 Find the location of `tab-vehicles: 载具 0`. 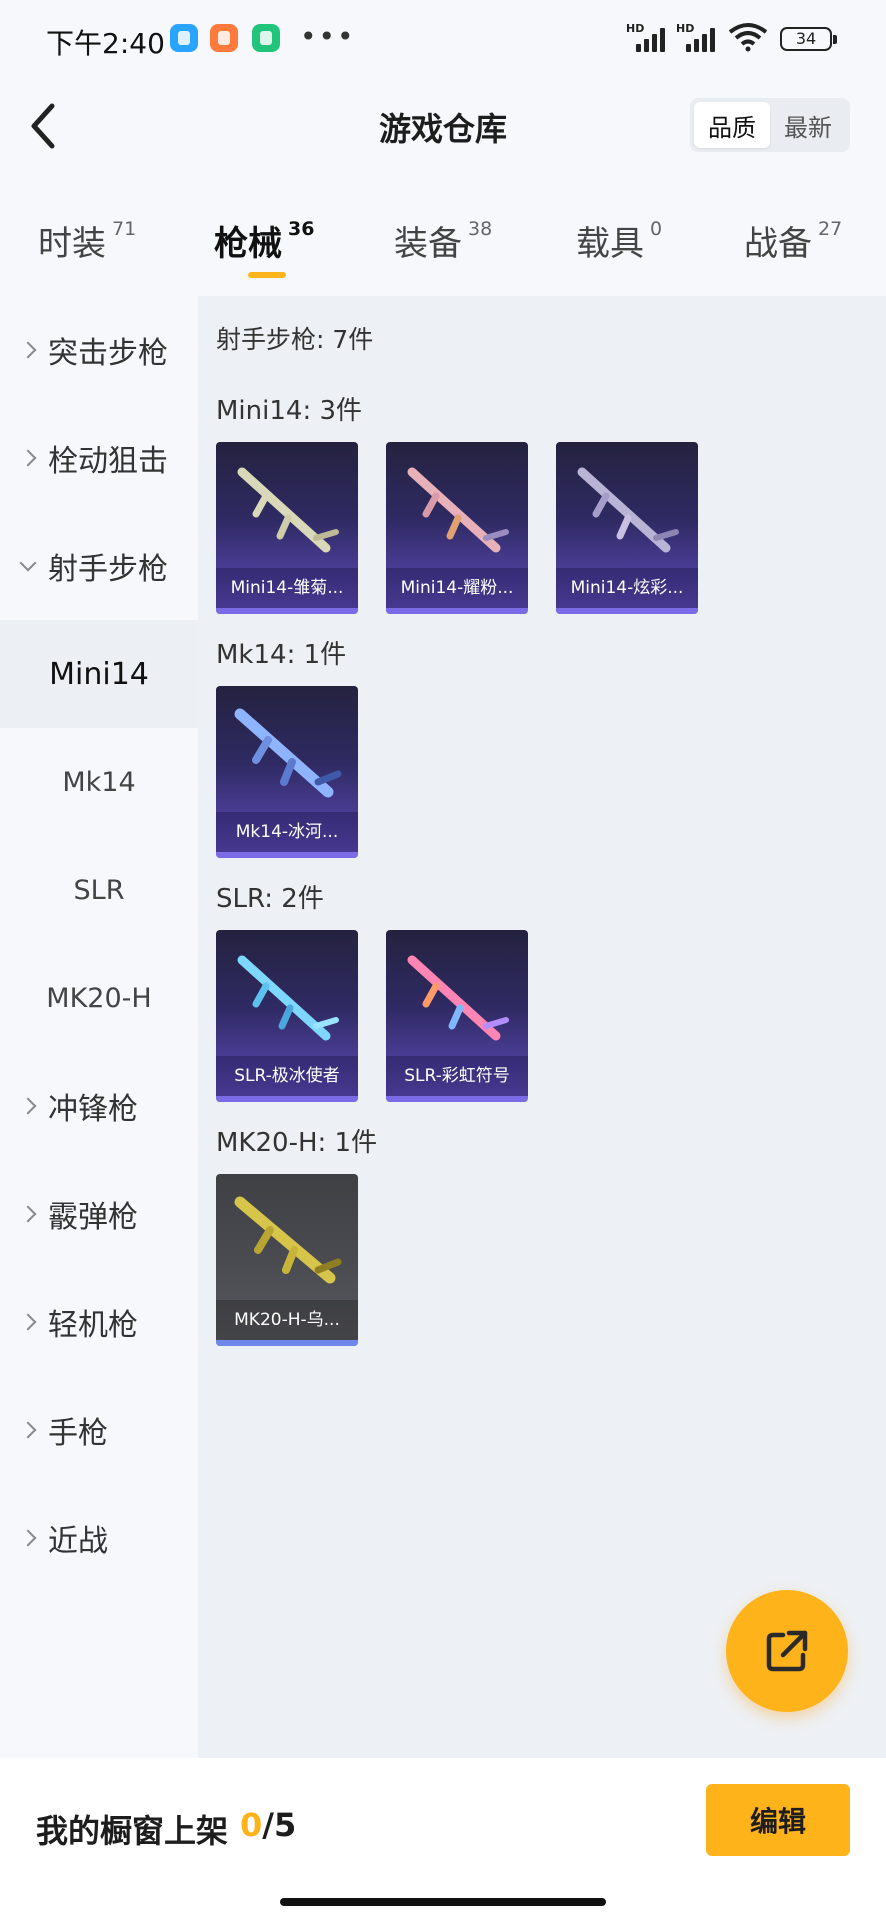

tab-vehicles: 载具 0 is located at coordinates (619, 240).